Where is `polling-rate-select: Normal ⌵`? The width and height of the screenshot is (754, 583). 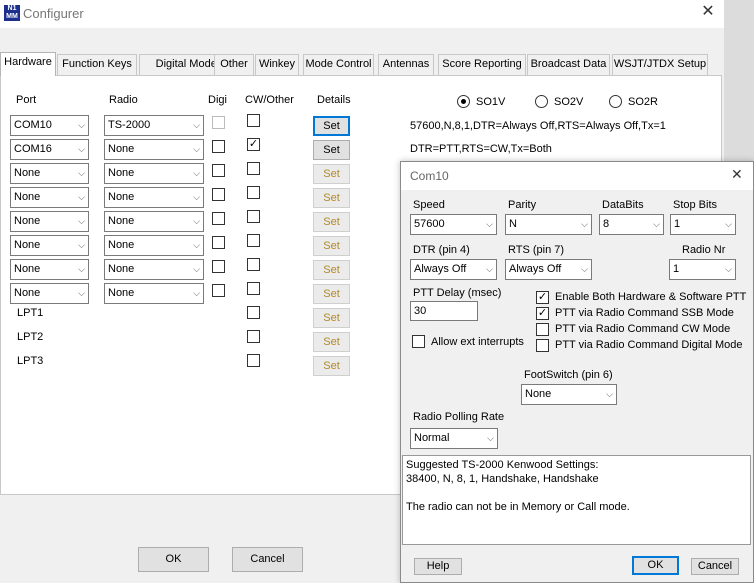
polling-rate-select: Normal ⌵ is located at coordinates (454, 438).